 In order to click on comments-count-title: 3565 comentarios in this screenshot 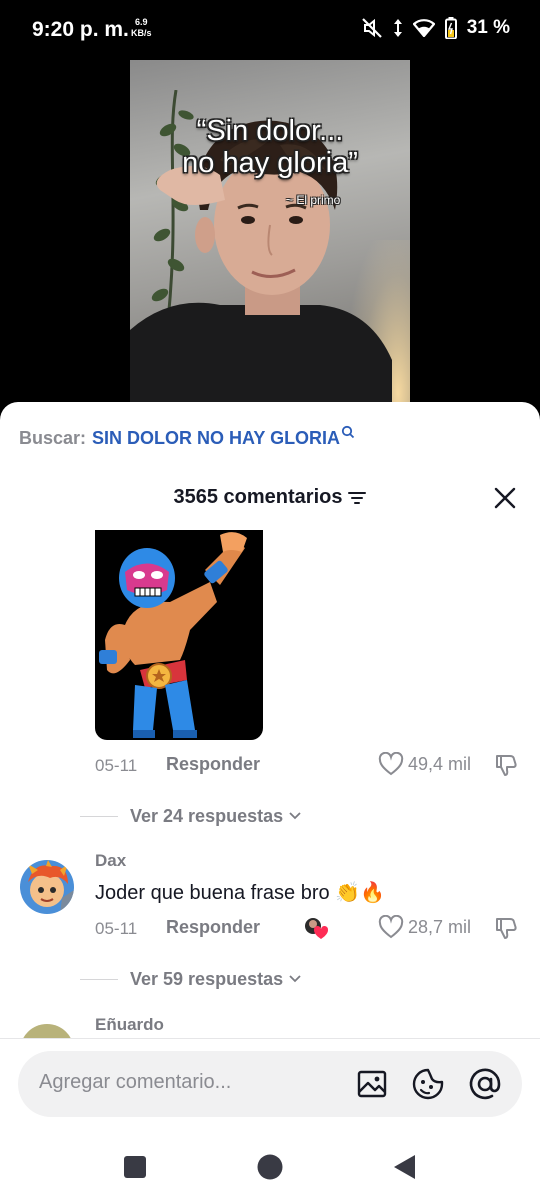, I will do `click(258, 497)`.